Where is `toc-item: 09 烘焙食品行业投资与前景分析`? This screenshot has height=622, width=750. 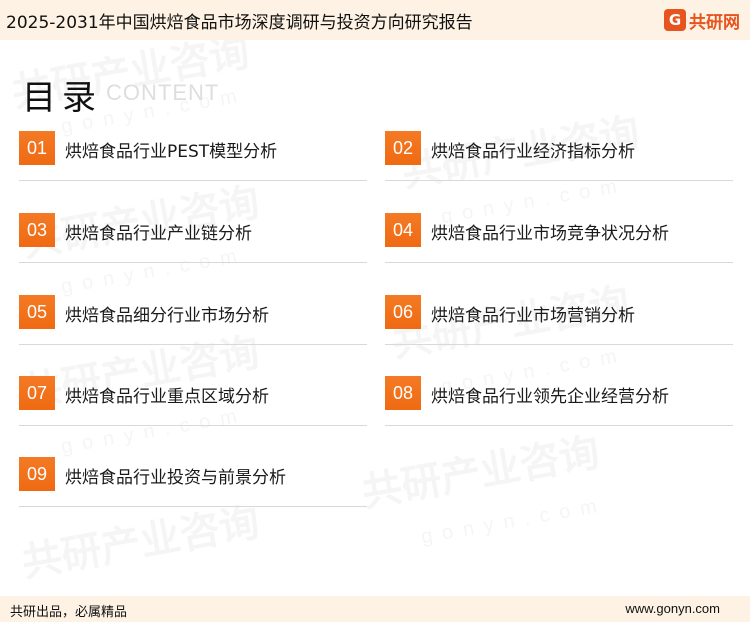 toc-item: 09 烘焙食品行业投资与前景分析 is located at coordinates (193, 482).